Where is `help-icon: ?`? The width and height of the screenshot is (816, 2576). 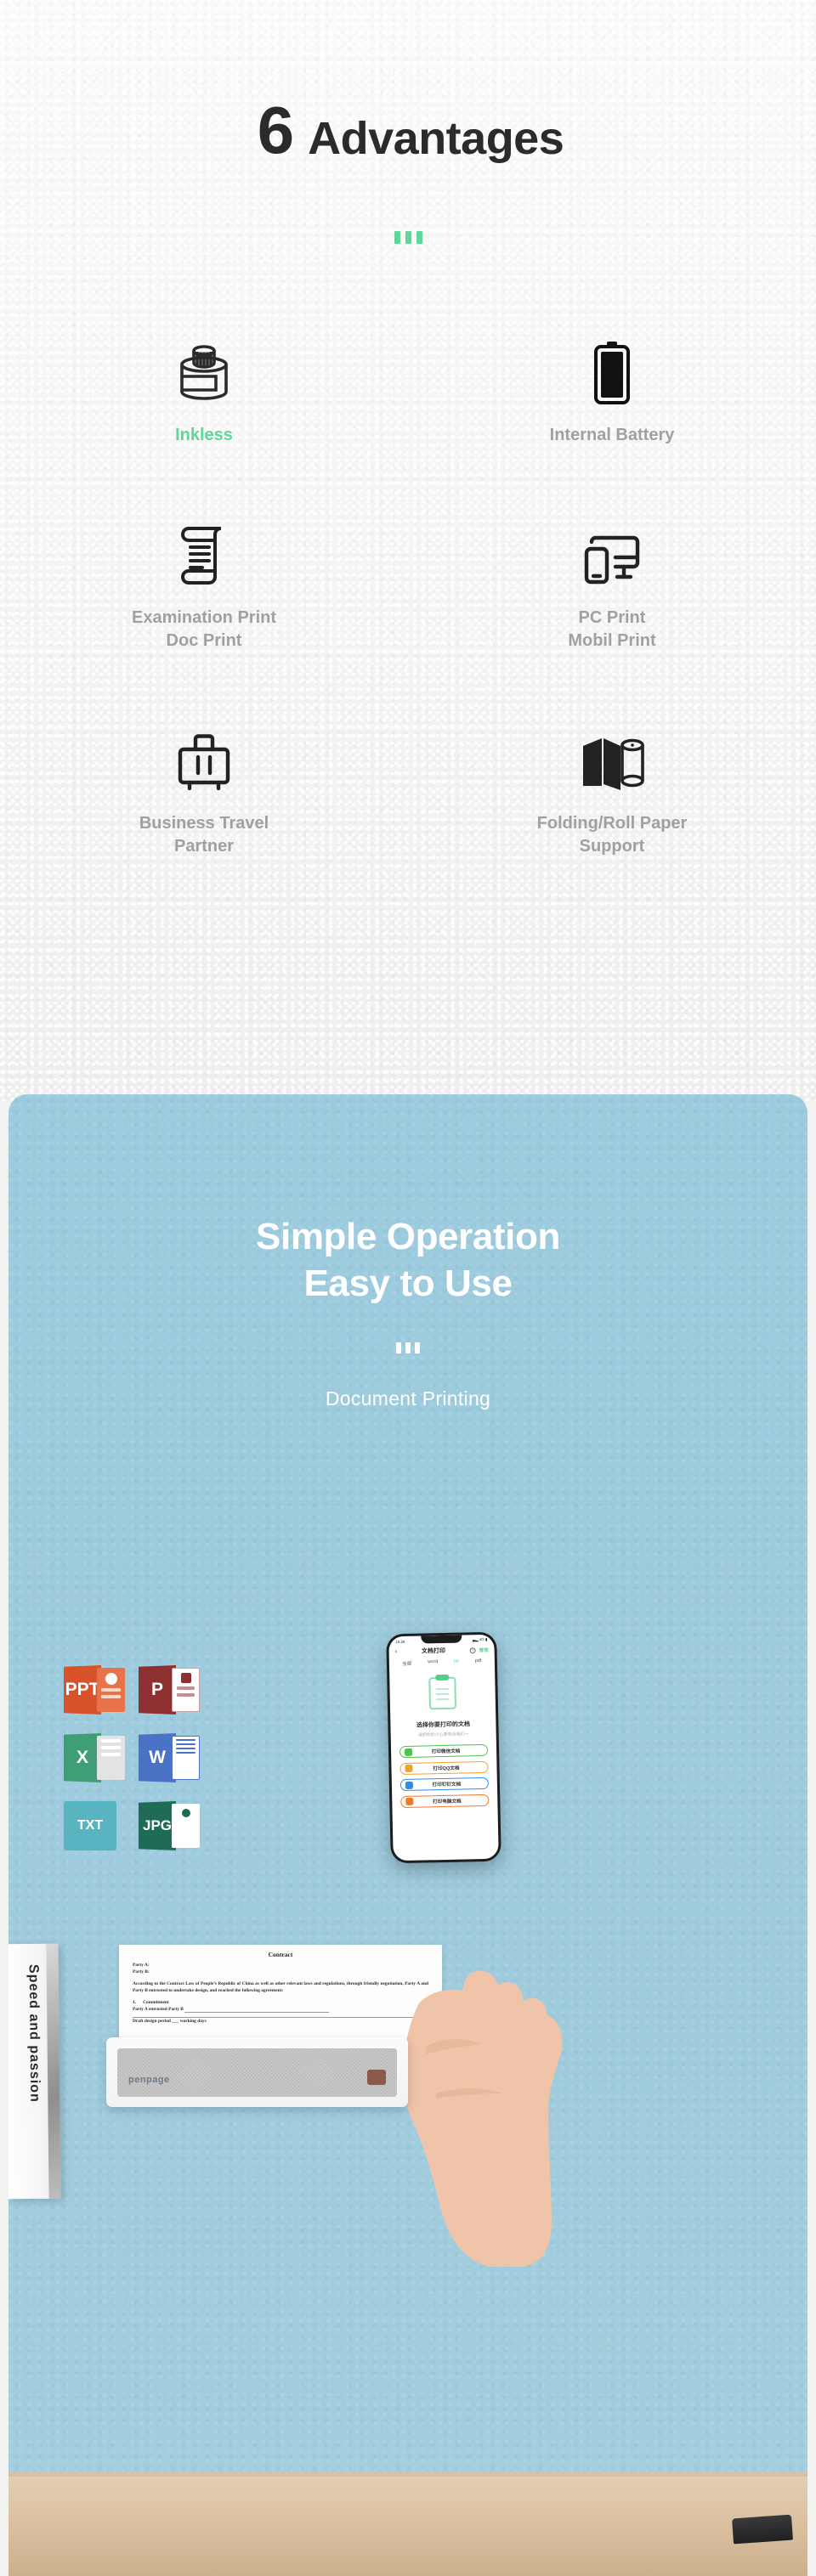
help-icon: ? is located at coordinates (472, 1650).